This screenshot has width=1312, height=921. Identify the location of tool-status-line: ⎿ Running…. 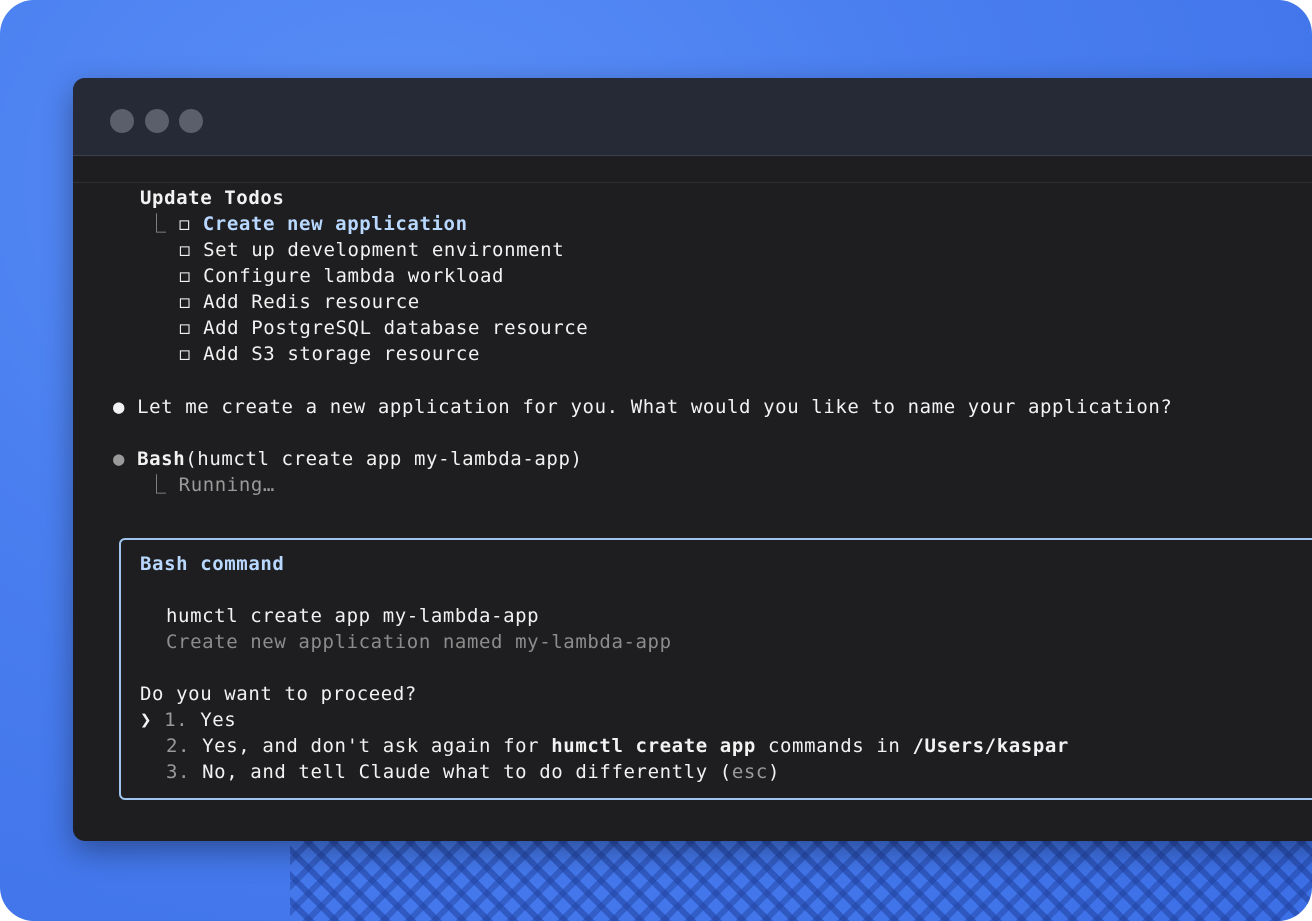
(211, 485).